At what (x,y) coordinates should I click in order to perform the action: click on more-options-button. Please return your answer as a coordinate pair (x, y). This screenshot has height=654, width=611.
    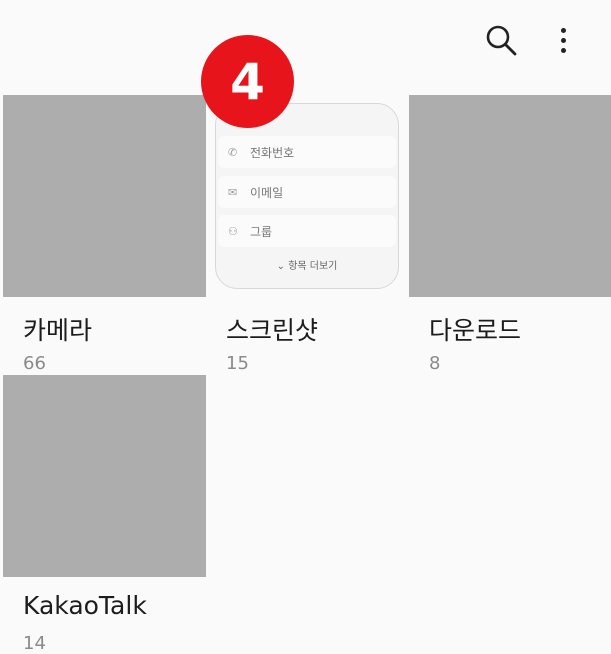
    Looking at the image, I should click on (563, 40).